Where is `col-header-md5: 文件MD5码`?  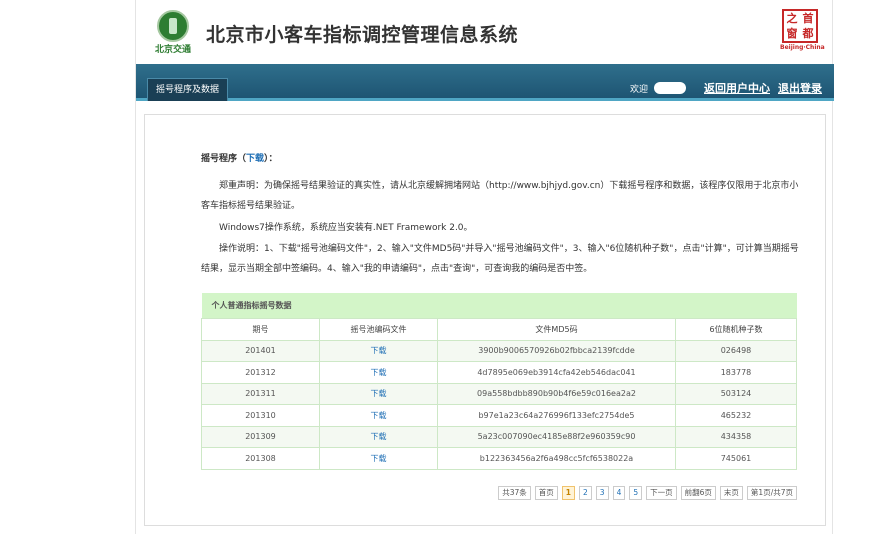
col-header-md5: 文件MD5码 is located at coordinates (556, 329).